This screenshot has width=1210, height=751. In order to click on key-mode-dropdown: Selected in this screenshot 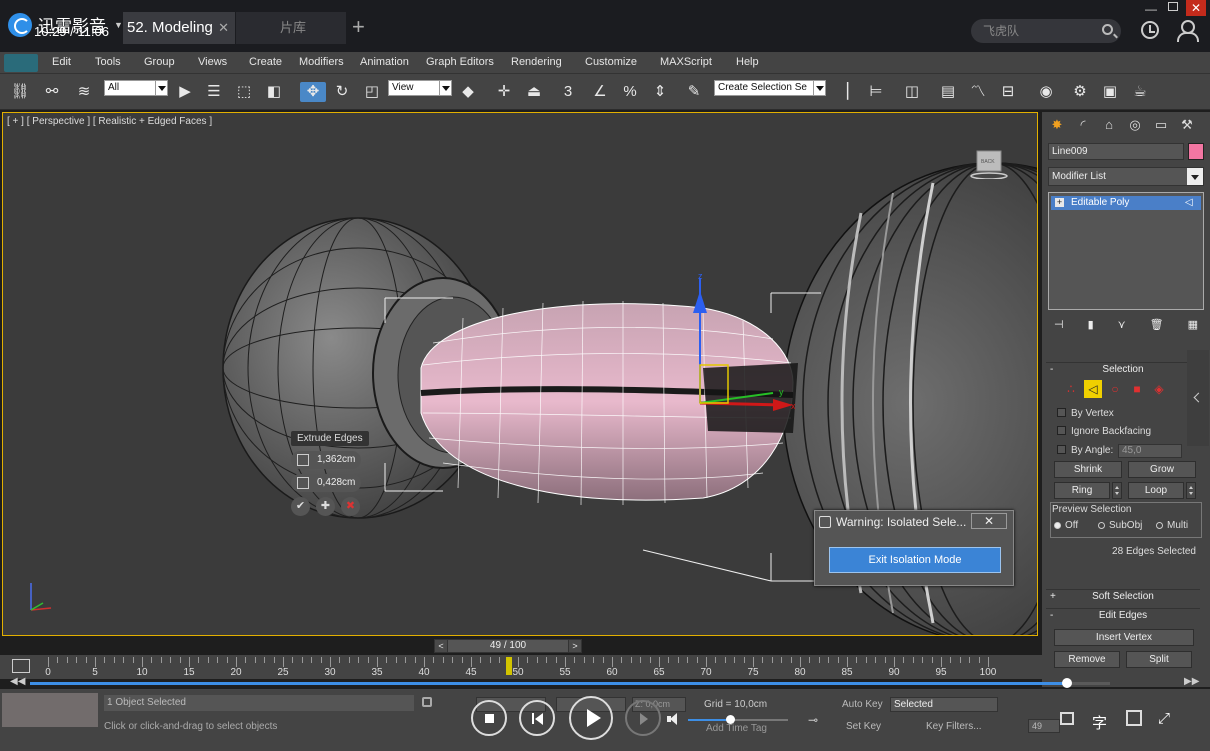, I will do `click(944, 704)`.